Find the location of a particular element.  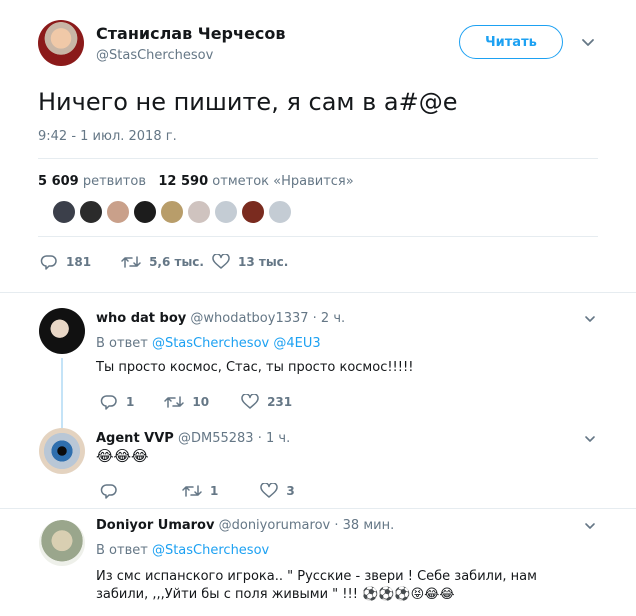

tweet-timestamp: 9:42 - 1 июл. 2018 г. is located at coordinates (107, 136).